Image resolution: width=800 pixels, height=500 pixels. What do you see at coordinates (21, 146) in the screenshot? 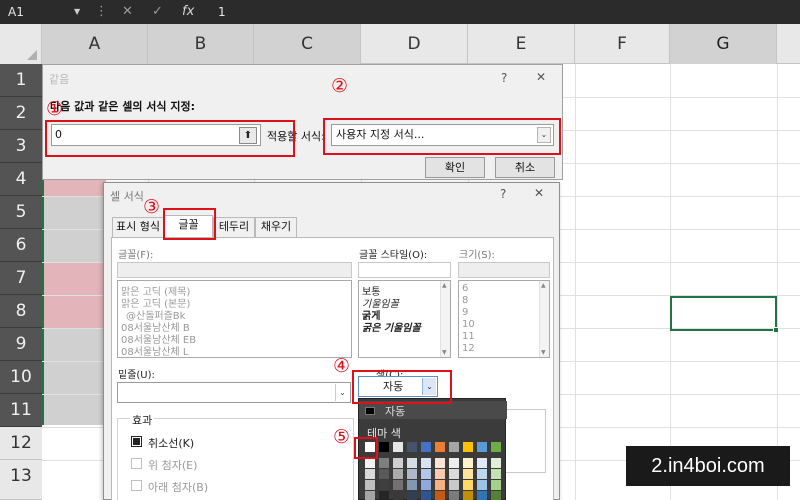
I see `row-header-3: 3` at bounding box center [21, 146].